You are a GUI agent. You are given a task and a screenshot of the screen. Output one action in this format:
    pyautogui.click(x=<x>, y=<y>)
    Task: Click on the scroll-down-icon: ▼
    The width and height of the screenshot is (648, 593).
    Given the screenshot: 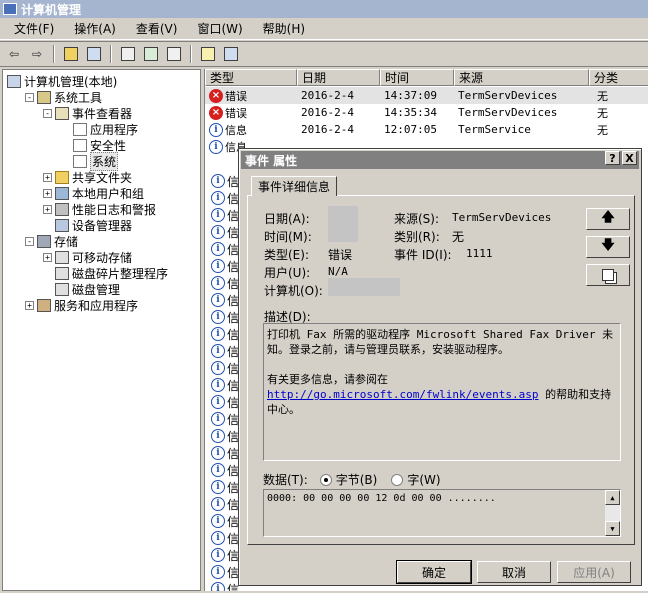 What is the action you would take?
    pyautogui.click(x=612, y=528)
    